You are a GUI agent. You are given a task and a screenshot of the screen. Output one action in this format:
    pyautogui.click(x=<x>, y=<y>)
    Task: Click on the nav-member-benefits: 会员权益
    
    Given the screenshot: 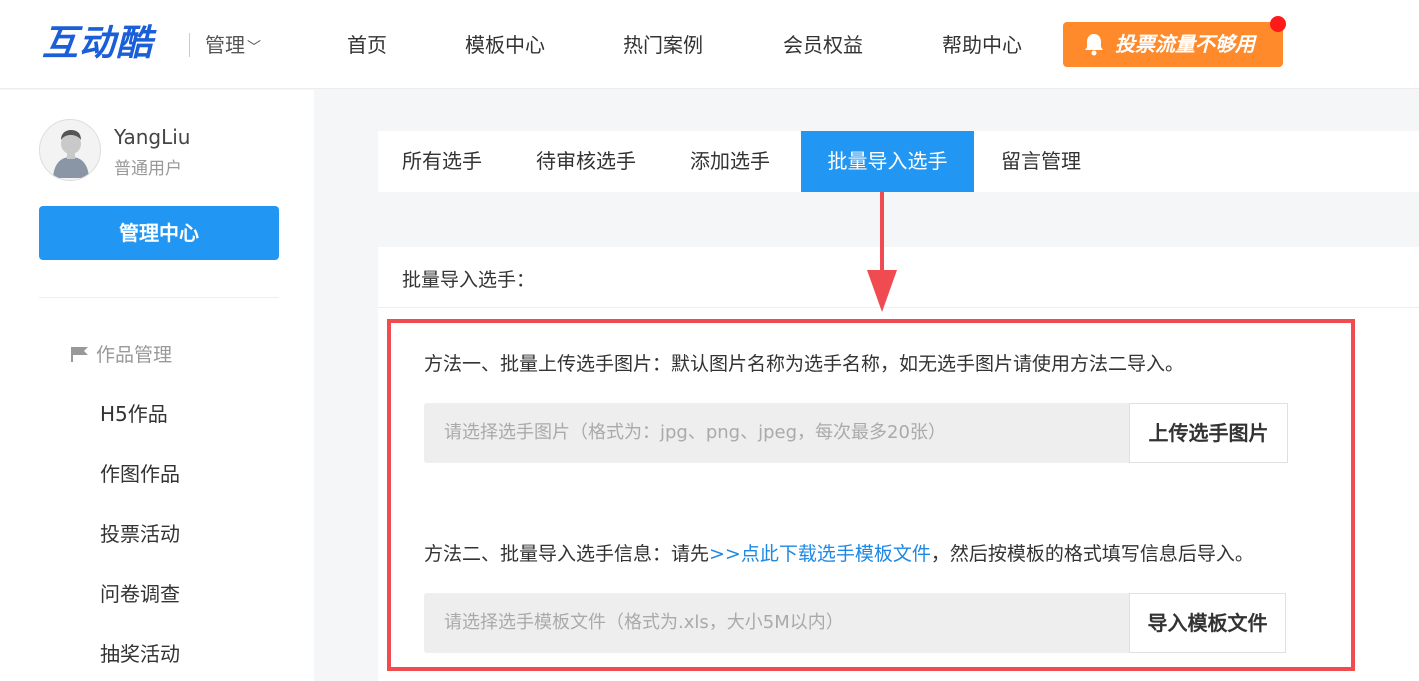 What is the action you would take?
    pyautogui.click(x=823, y=45)
    